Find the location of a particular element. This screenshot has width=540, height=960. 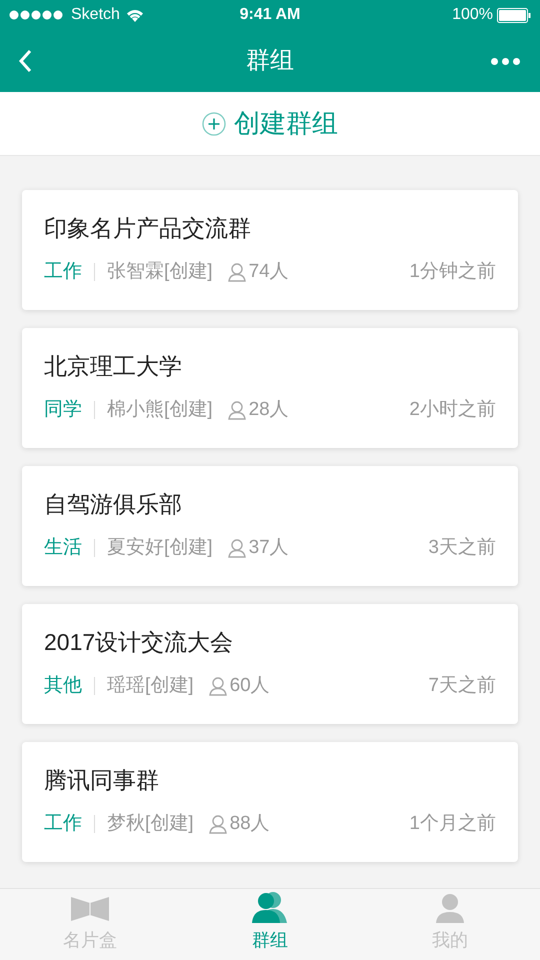

updated-time: 7天之前 is located at coordinates (462, 686).